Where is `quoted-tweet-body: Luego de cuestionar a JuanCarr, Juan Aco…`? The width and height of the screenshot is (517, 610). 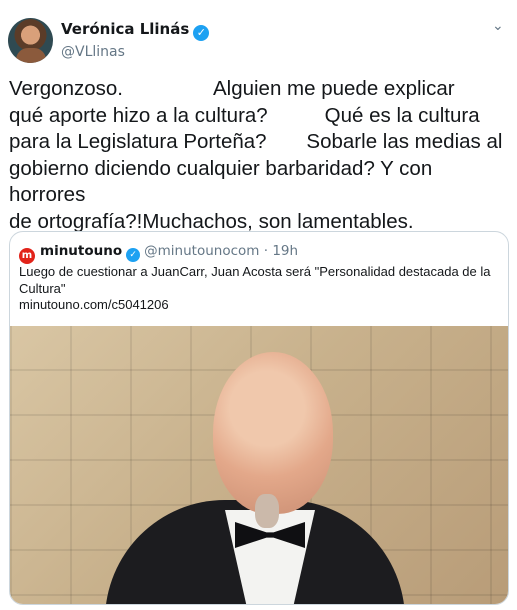
quoted-tweet-body: Luego de cuestionar a JuanCarr, Juan Aco… is located at coordinates (259, 289).